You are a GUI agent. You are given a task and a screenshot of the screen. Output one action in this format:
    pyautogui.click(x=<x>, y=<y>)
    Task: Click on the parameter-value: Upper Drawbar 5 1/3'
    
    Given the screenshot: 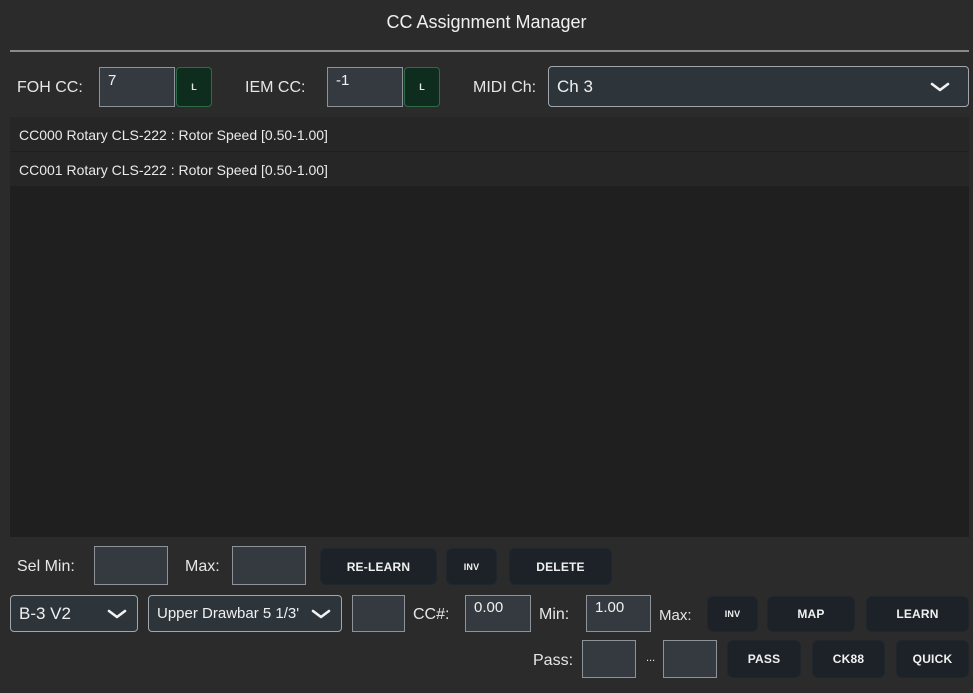 What is the action you would take?
    pyautogui.click(x=228, y=613)
    